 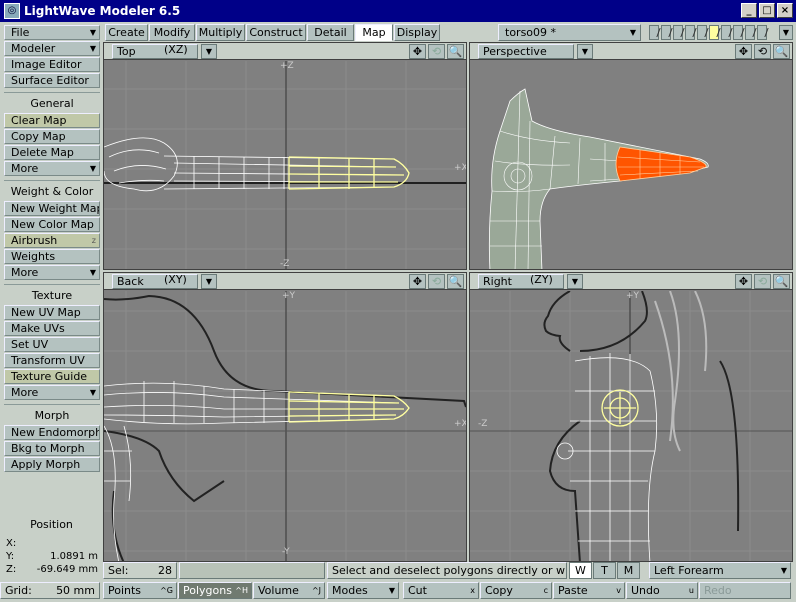 What do you see at coordinates (50, 590) in the screenshot?
I see `grid-size: Grid: 50 mm` at bounding box center [50, 590].